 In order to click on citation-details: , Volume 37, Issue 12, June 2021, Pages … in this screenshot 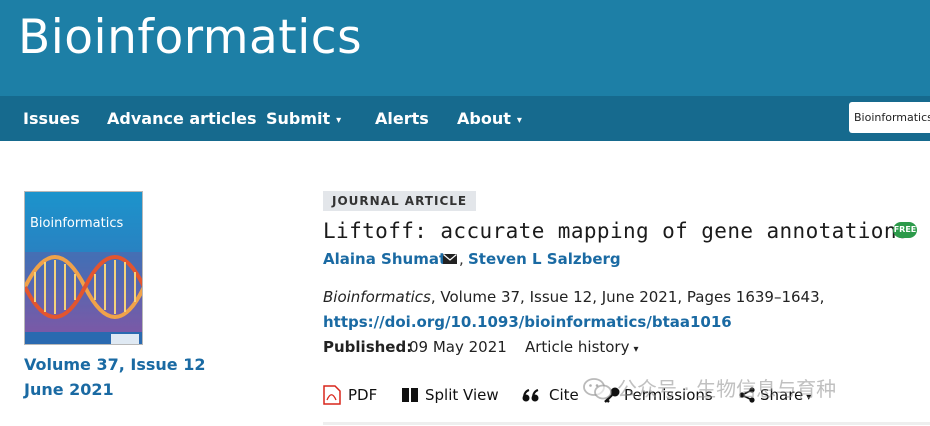, I will do `click(627, 297)`.